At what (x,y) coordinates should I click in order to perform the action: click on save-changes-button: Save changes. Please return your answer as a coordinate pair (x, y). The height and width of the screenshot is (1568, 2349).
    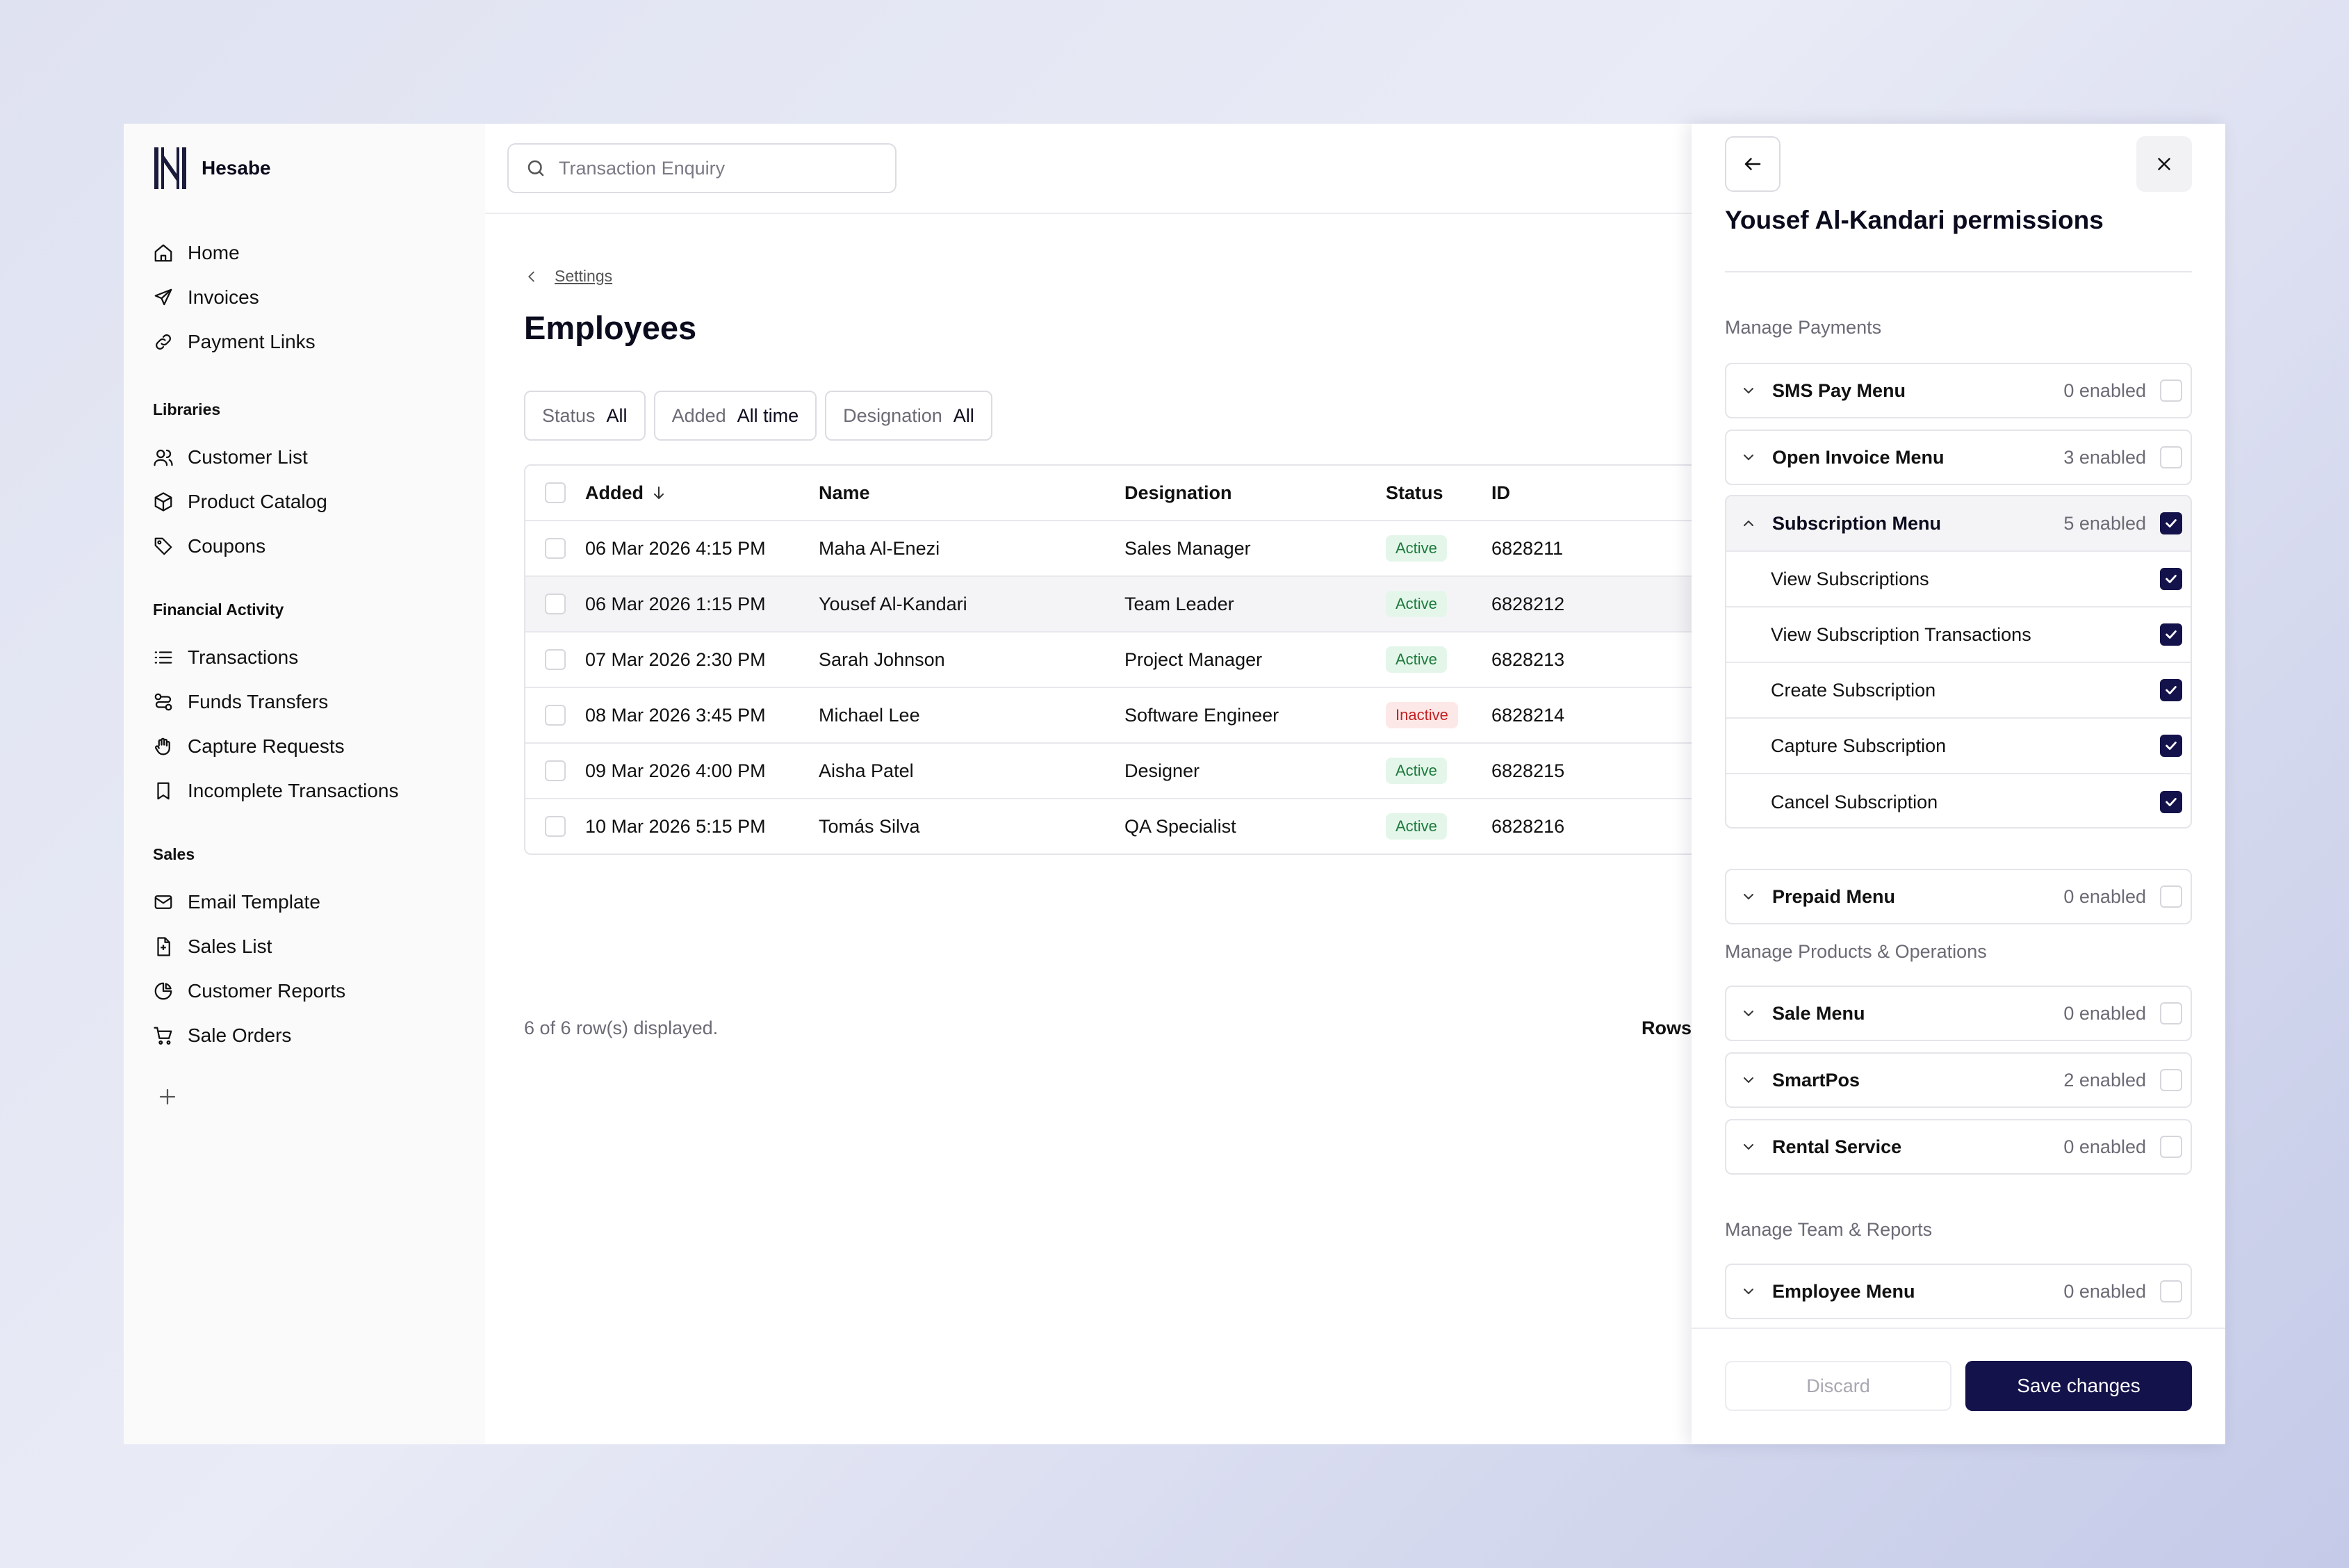
    Looking at the image, I should click on (2078, 1386).